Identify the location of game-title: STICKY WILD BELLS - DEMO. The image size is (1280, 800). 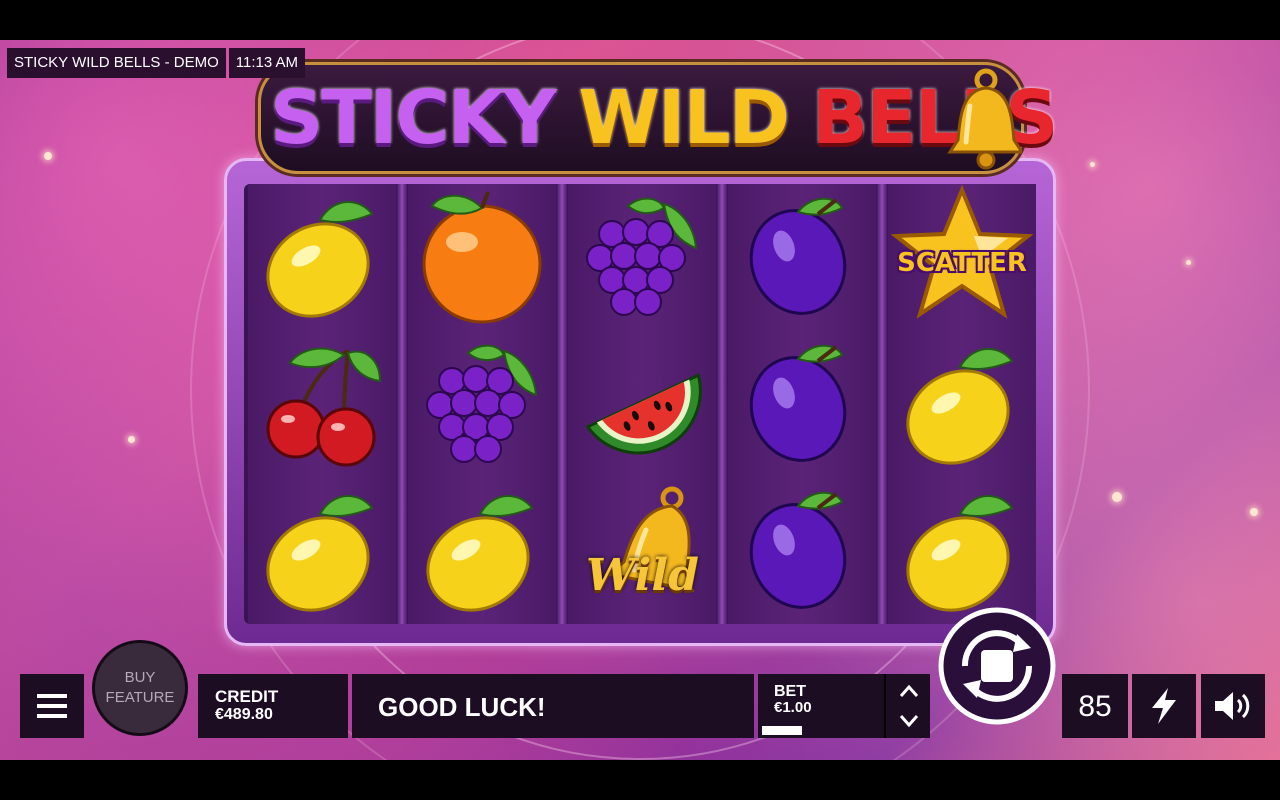
(116, 63).